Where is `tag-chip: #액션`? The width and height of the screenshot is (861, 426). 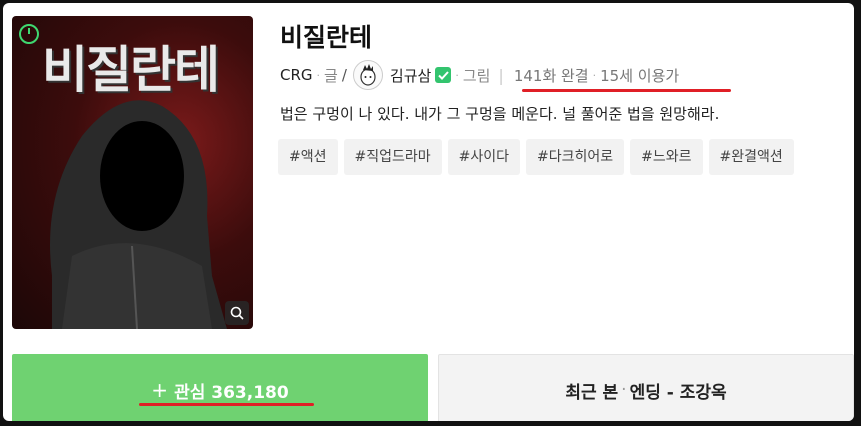
tag-chip: #액션 is located at coordinates (308, 157).